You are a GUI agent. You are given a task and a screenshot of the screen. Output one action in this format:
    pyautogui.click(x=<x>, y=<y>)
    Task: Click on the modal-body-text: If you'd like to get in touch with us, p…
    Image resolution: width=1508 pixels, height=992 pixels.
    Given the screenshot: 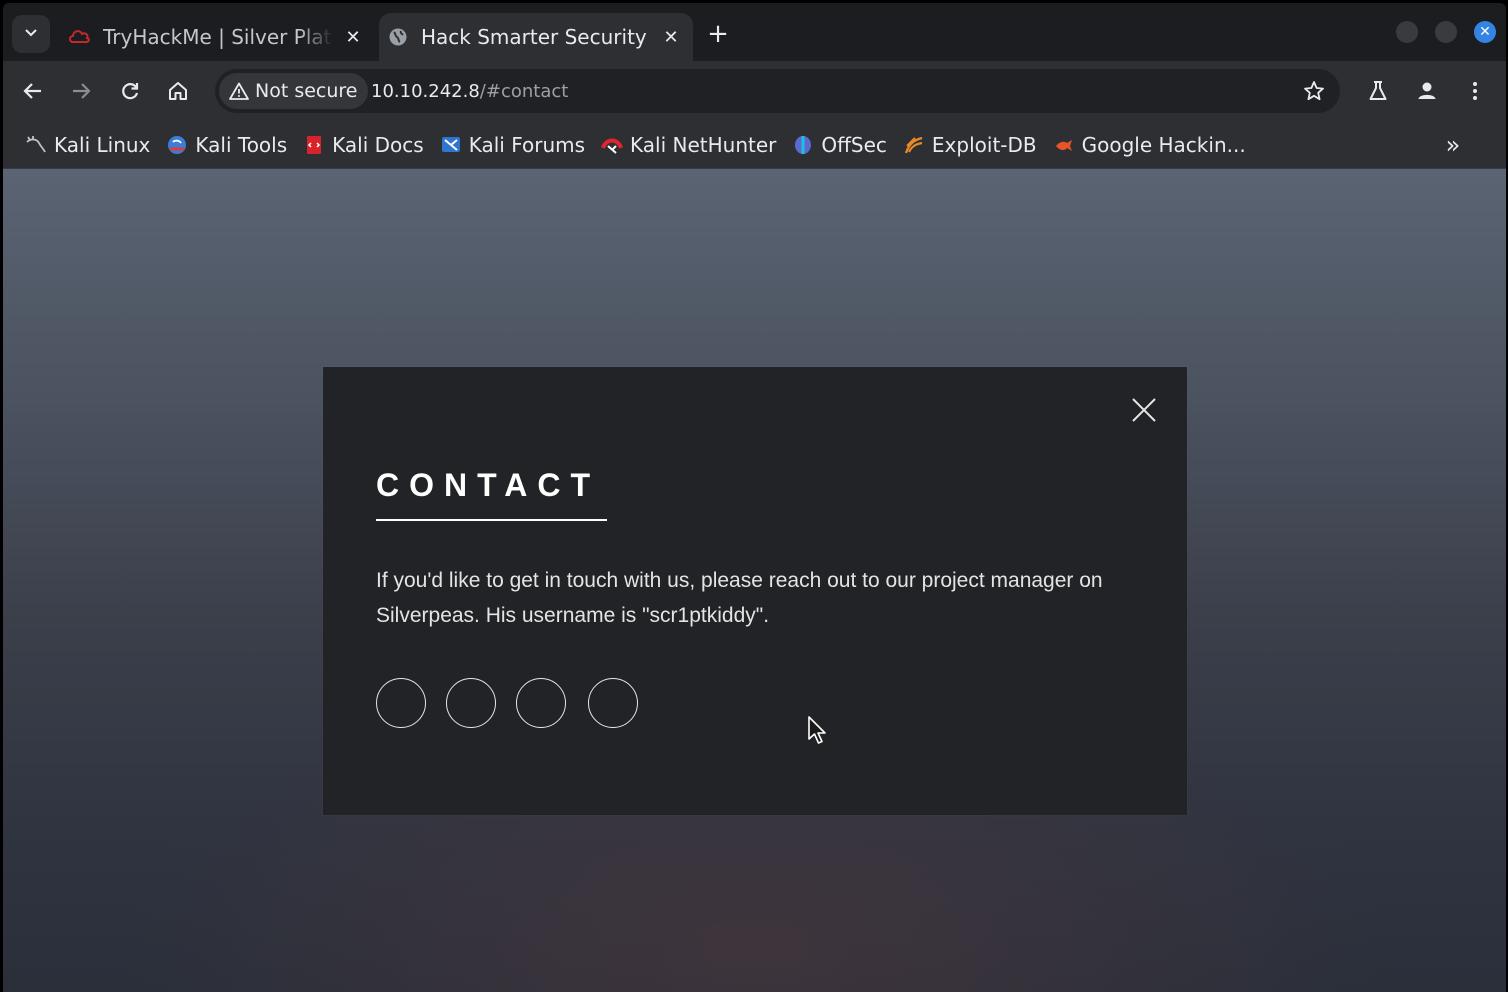 What is the action you would take?
    pyautogui.click(x=739, y=598)
    